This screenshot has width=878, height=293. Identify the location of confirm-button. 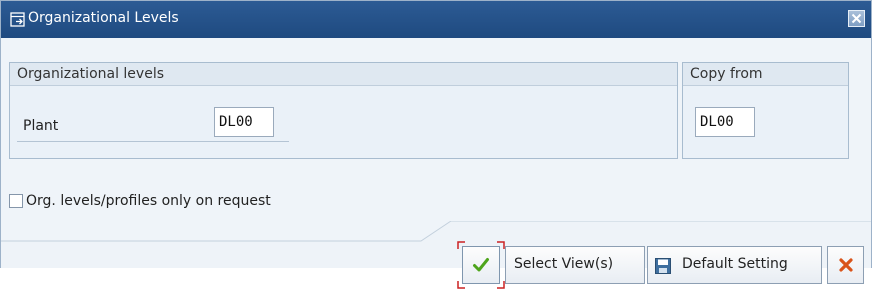
(481, 265).